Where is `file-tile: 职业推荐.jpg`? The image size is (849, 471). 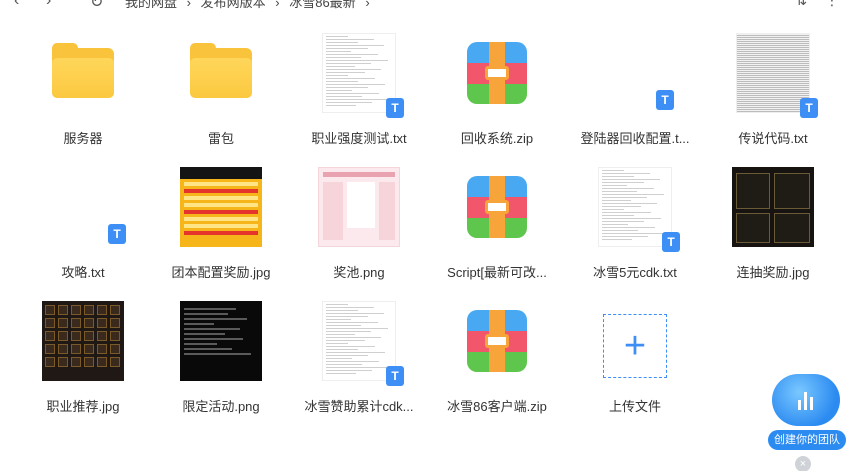
file-tile: 职业推荐.jpg is located at coordinates (83, 359).